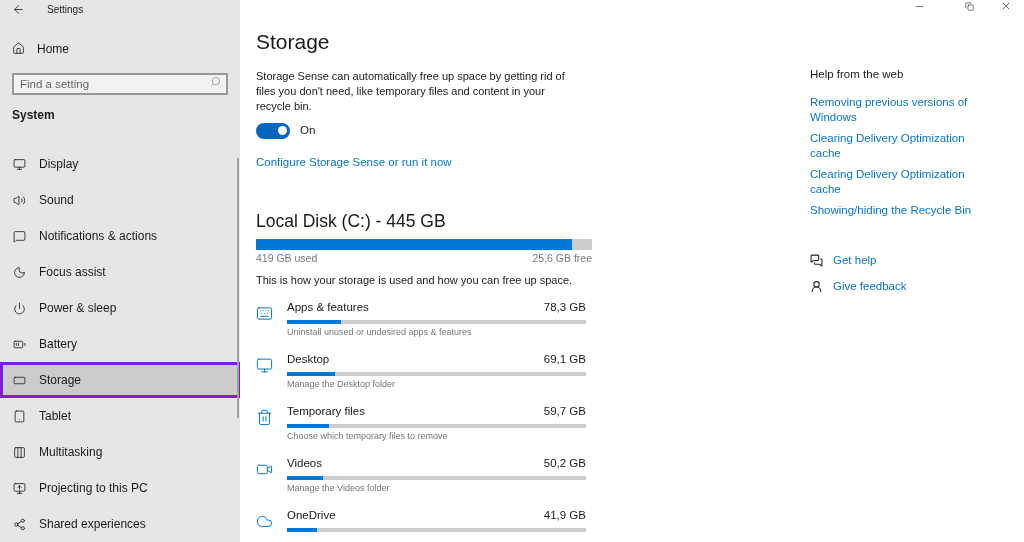 The width and height of the screenshot is (1024, 542). What do you see at coordinates (564, 411) in the screenshot?
I see `category-size: 59,7 GB` at bounding box center [564, 411].